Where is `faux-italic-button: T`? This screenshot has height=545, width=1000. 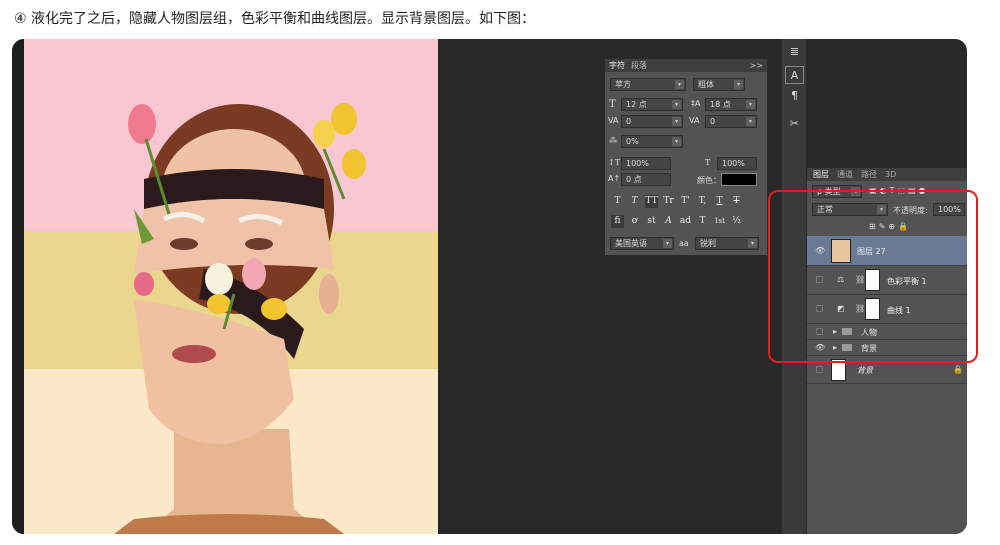 faux-italic-button: T is located at coordinates (634, 201).